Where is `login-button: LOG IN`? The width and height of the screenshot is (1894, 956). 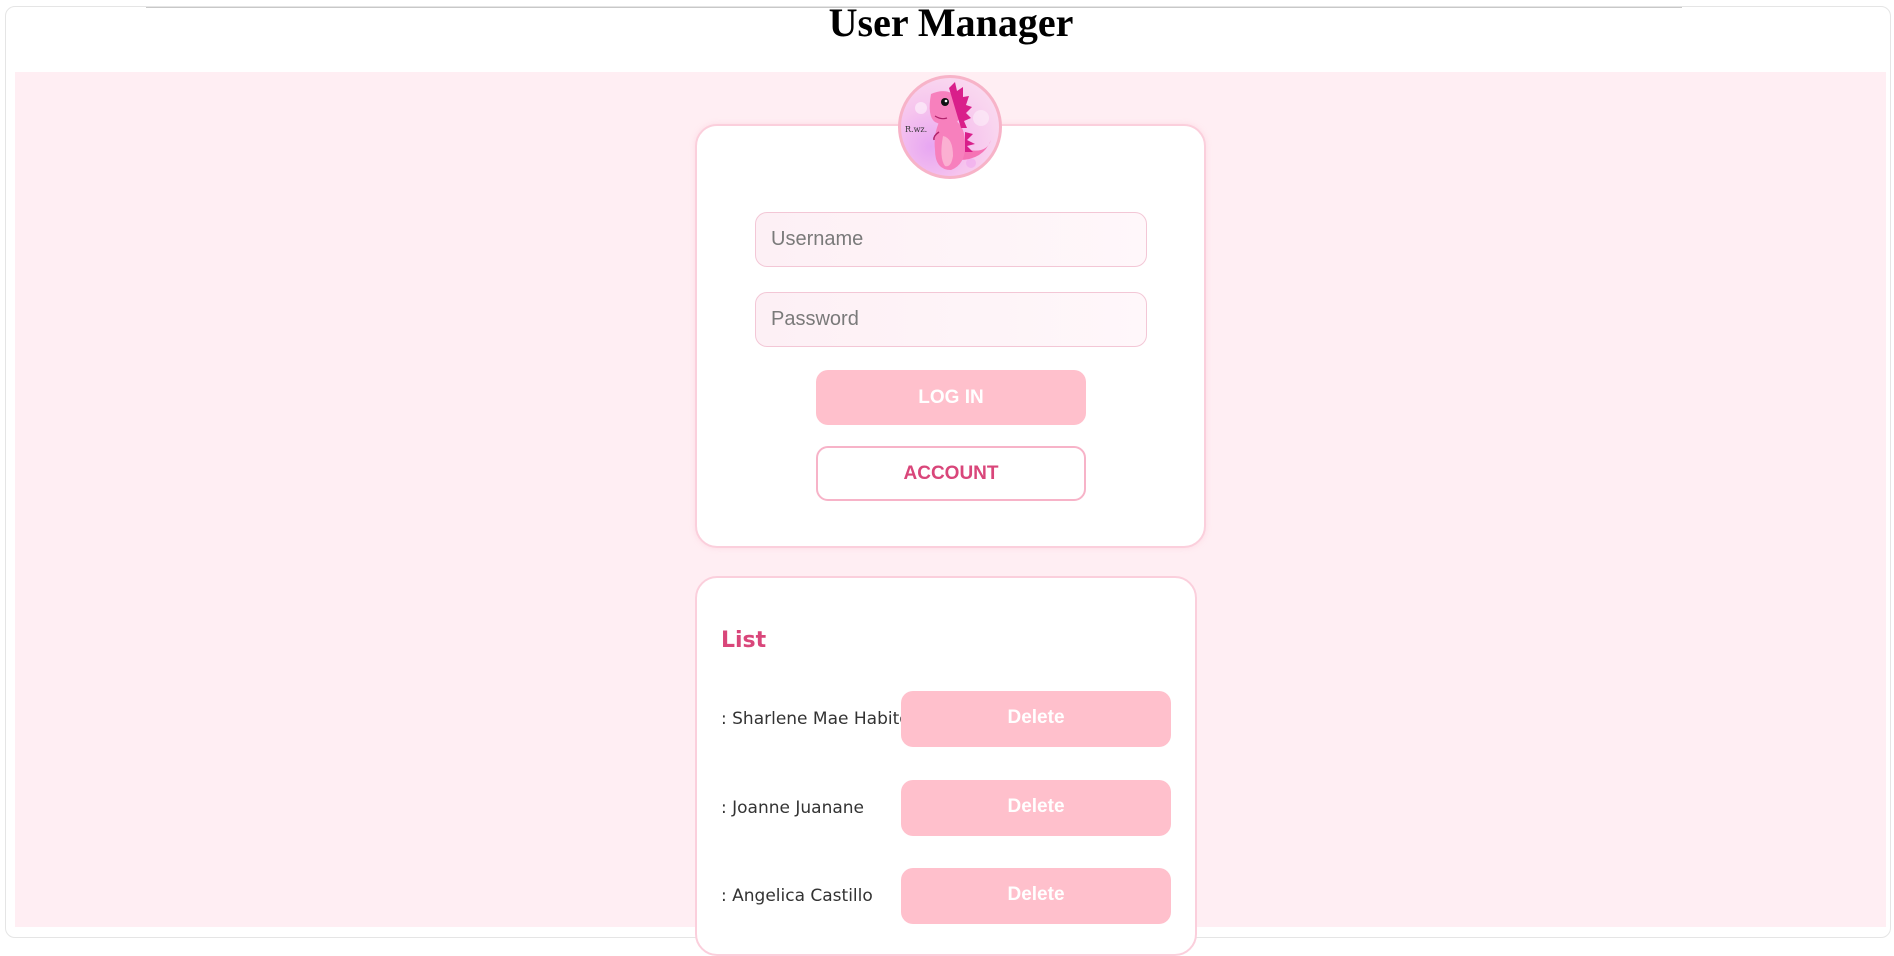 login-button: LOG IN is located at coordinates (951, 397).